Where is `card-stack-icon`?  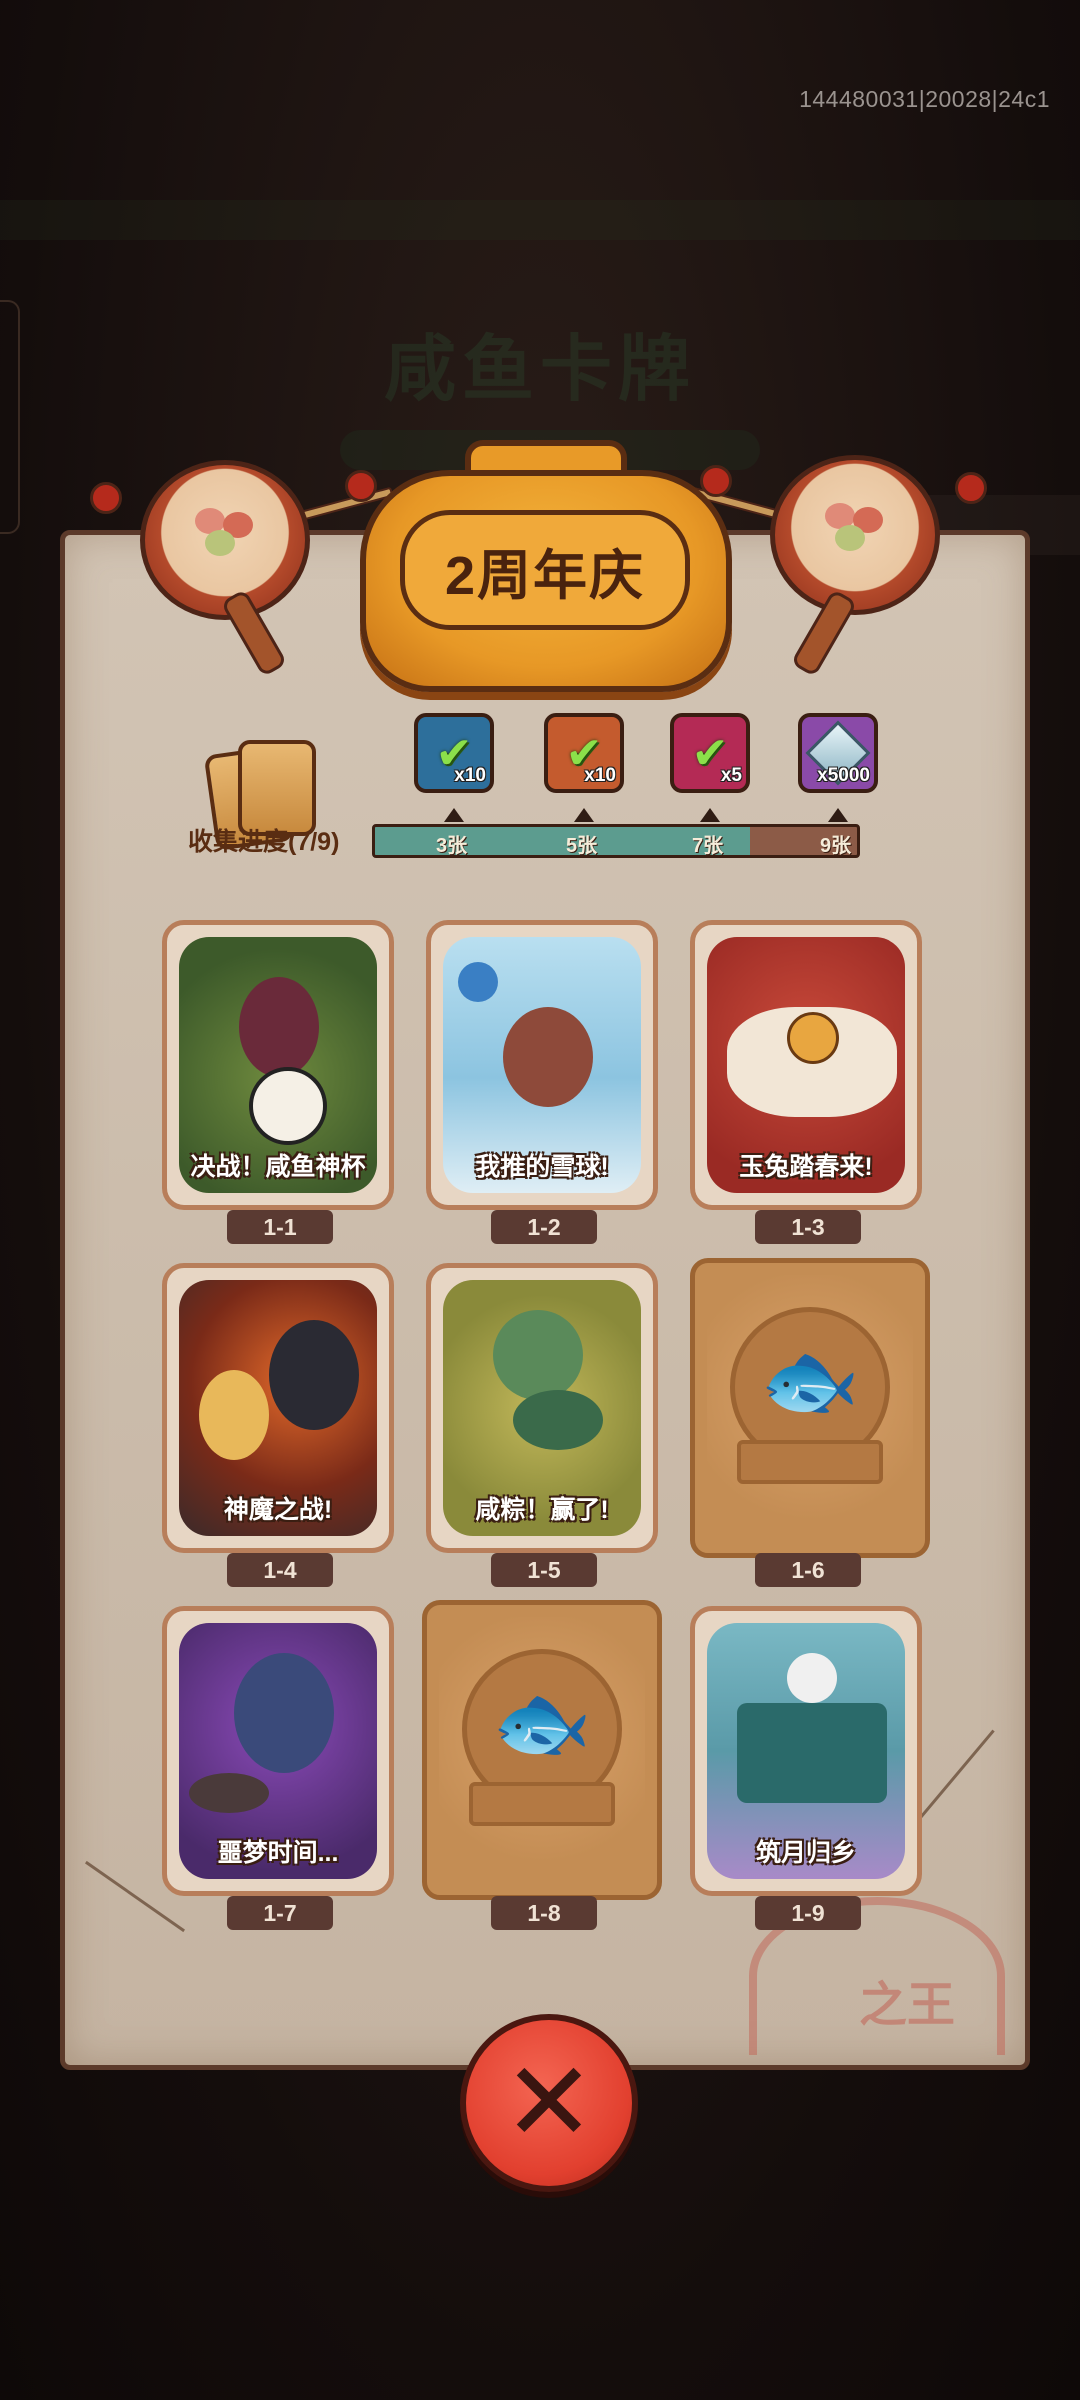 card-stack-icon is located at coordinates (261, 795).